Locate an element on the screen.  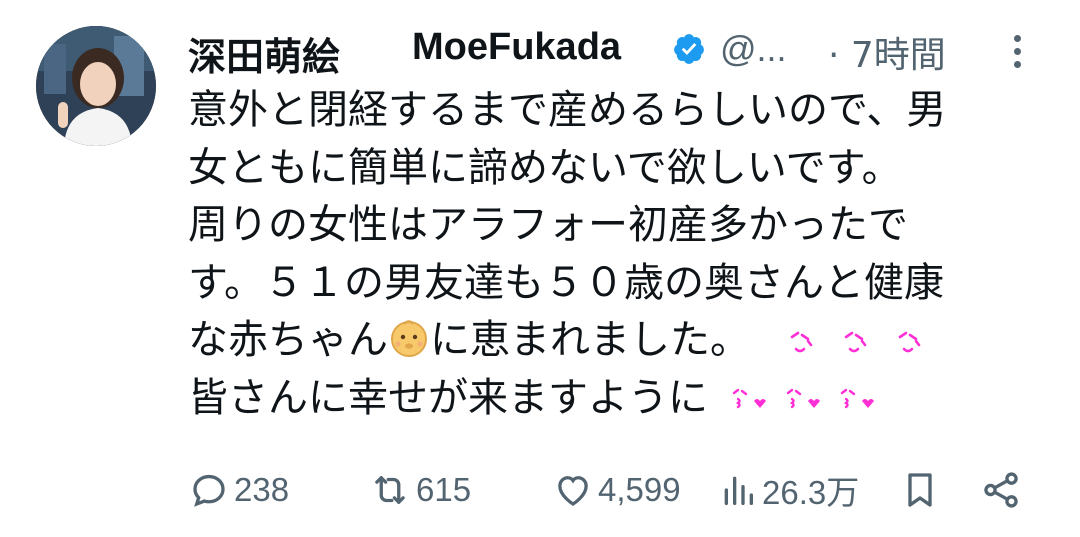
action-bar: 238 615 4,599 26.3万 is located at coordinates (618, 490).